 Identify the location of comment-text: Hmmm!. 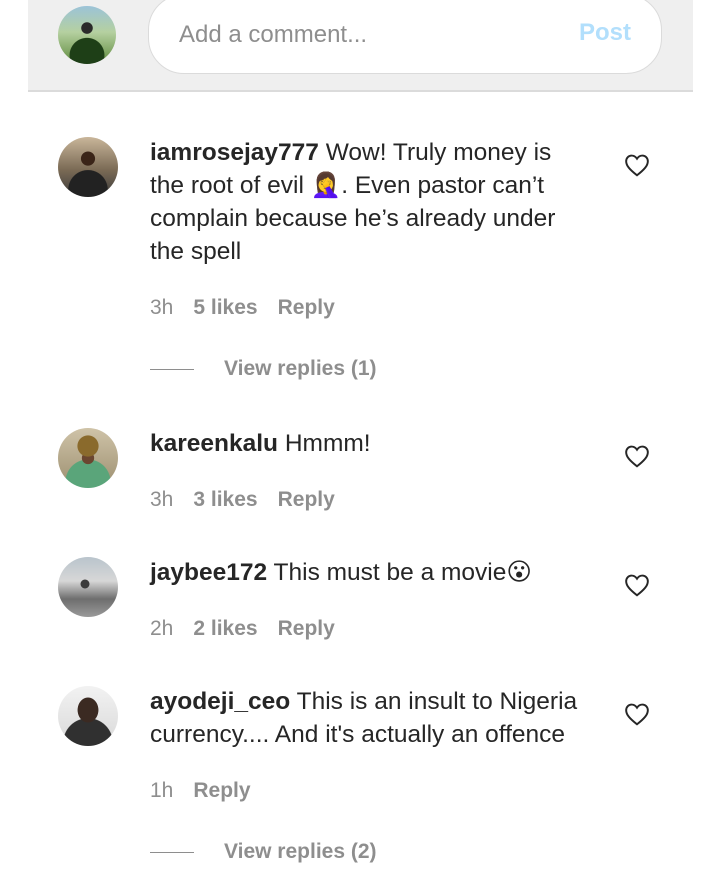
(327, 443).